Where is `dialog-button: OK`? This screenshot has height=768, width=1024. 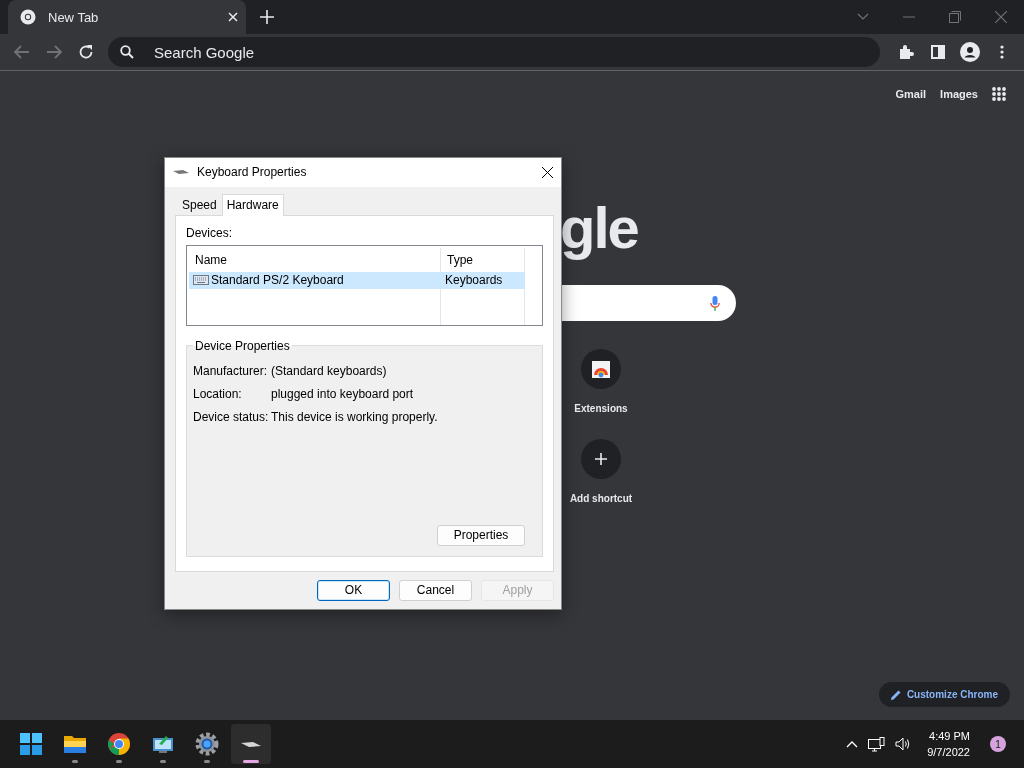
dialog-button: OK is located at coordinates (353, 590).